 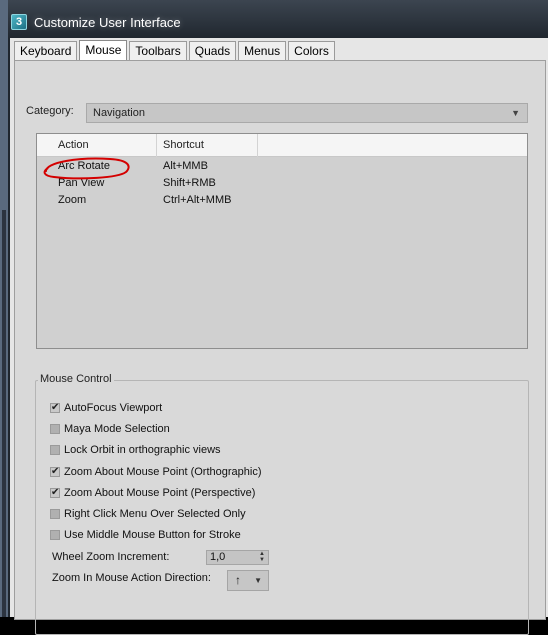 I want to click on column-header-shortcut: Shortcut, so click(x=207, y=145).